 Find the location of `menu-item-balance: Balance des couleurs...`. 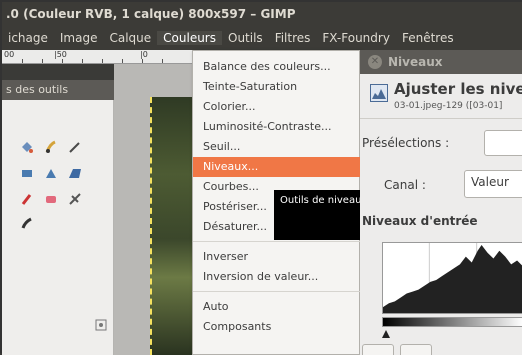

menu-item-balance: Balance des couleurs... is located at coordinates (277, 67).